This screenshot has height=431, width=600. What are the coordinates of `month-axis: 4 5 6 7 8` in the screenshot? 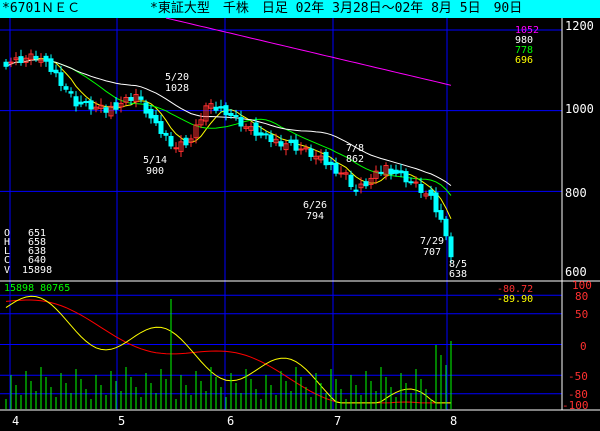 It's located at (234, 421).